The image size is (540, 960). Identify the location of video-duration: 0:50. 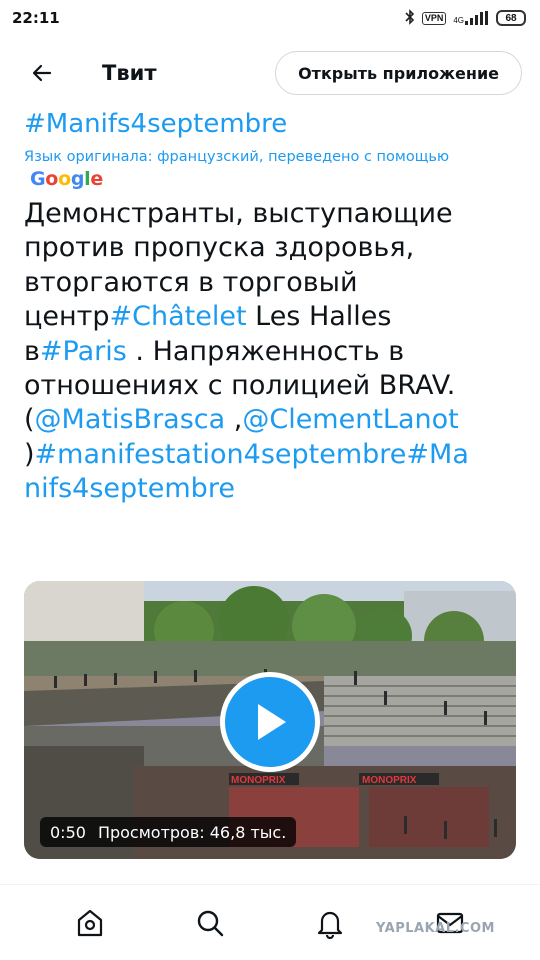
(68, 832).